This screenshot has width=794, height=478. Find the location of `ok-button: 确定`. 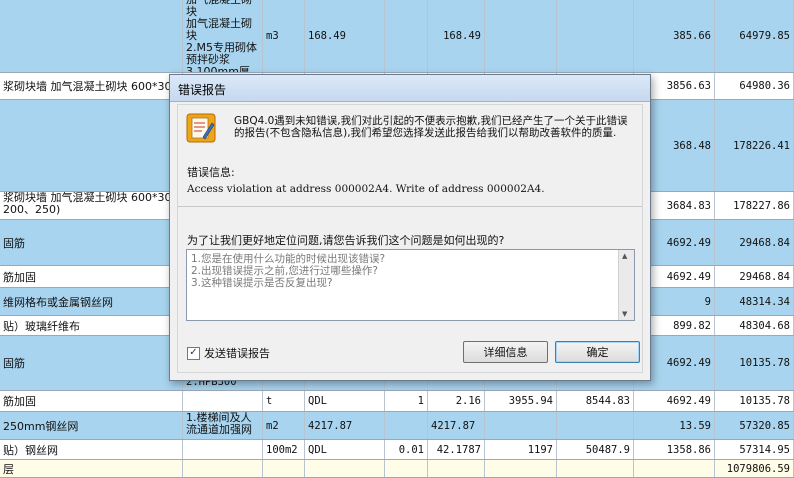

ok-button: 确定 is located at coordinates (597, 352).